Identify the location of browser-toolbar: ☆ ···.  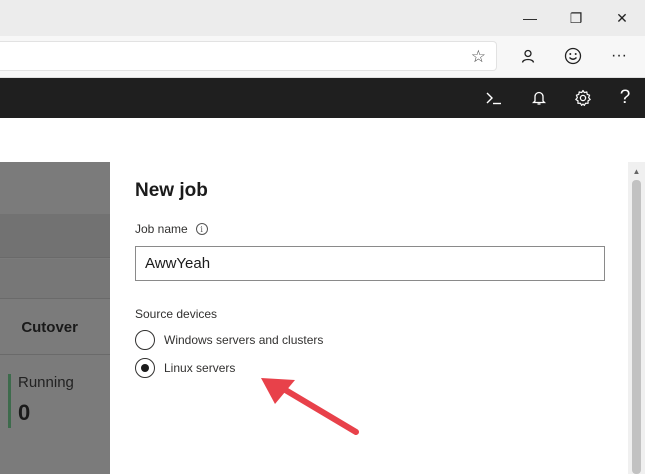
(322, 57).